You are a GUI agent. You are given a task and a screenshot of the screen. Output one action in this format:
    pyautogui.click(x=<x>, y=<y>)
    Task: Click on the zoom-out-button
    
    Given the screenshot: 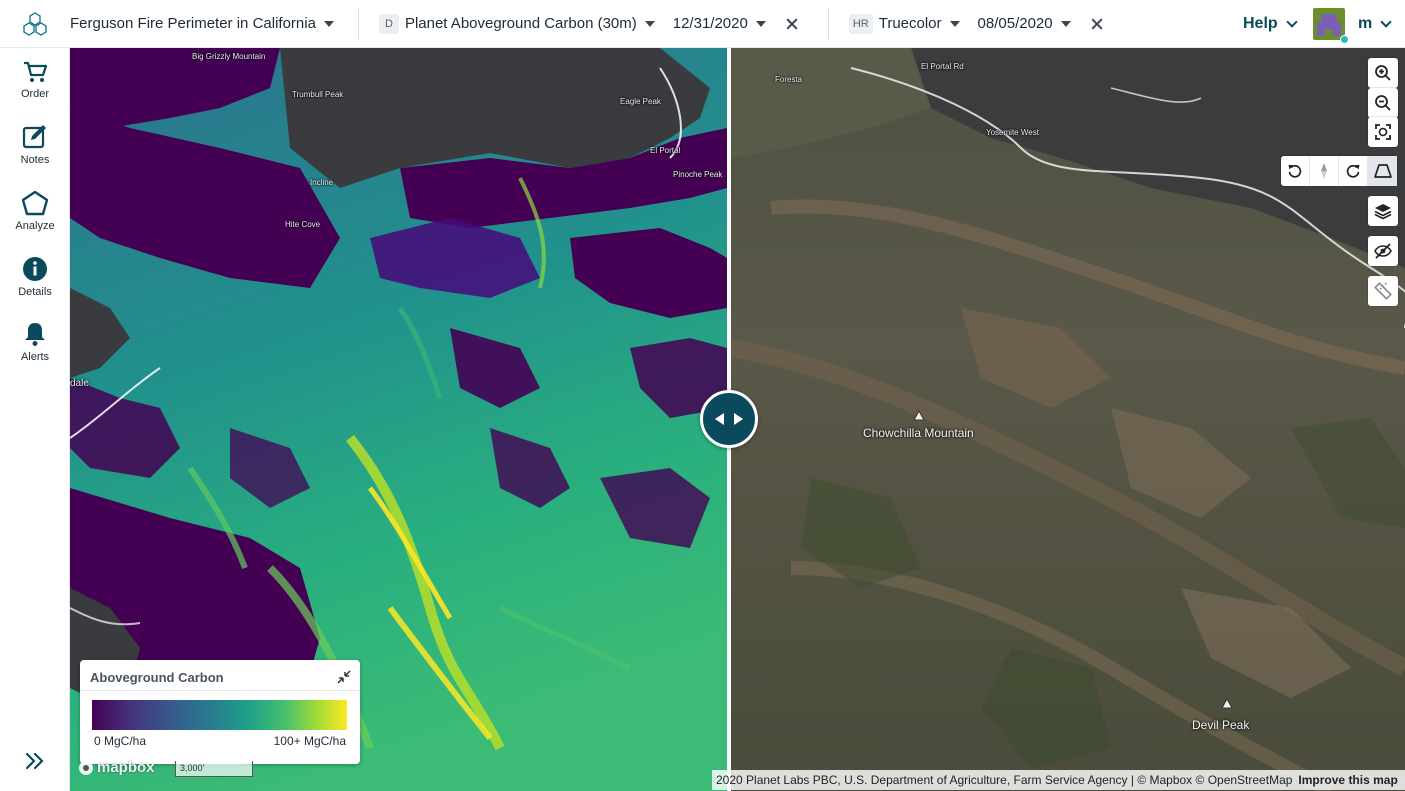 What is the action you would take?
    pyautogui.click(x=1383, y=103)
    